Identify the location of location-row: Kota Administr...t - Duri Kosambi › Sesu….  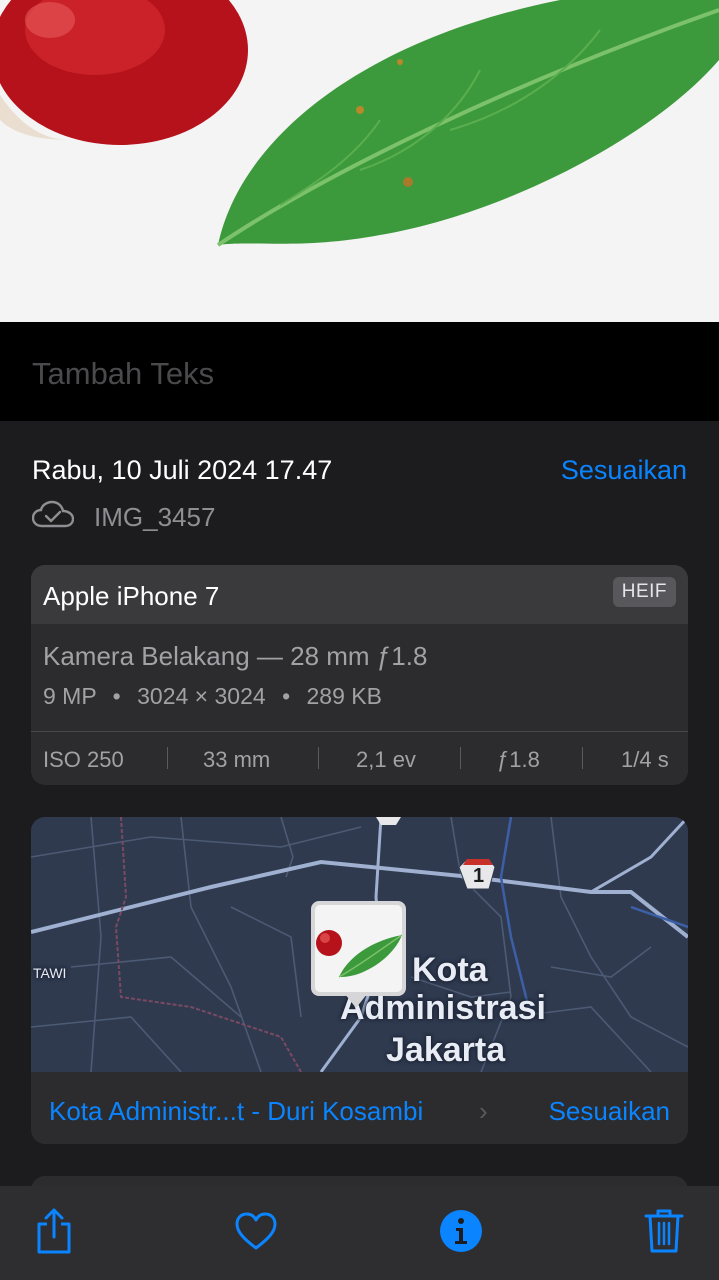
(359, 1108).